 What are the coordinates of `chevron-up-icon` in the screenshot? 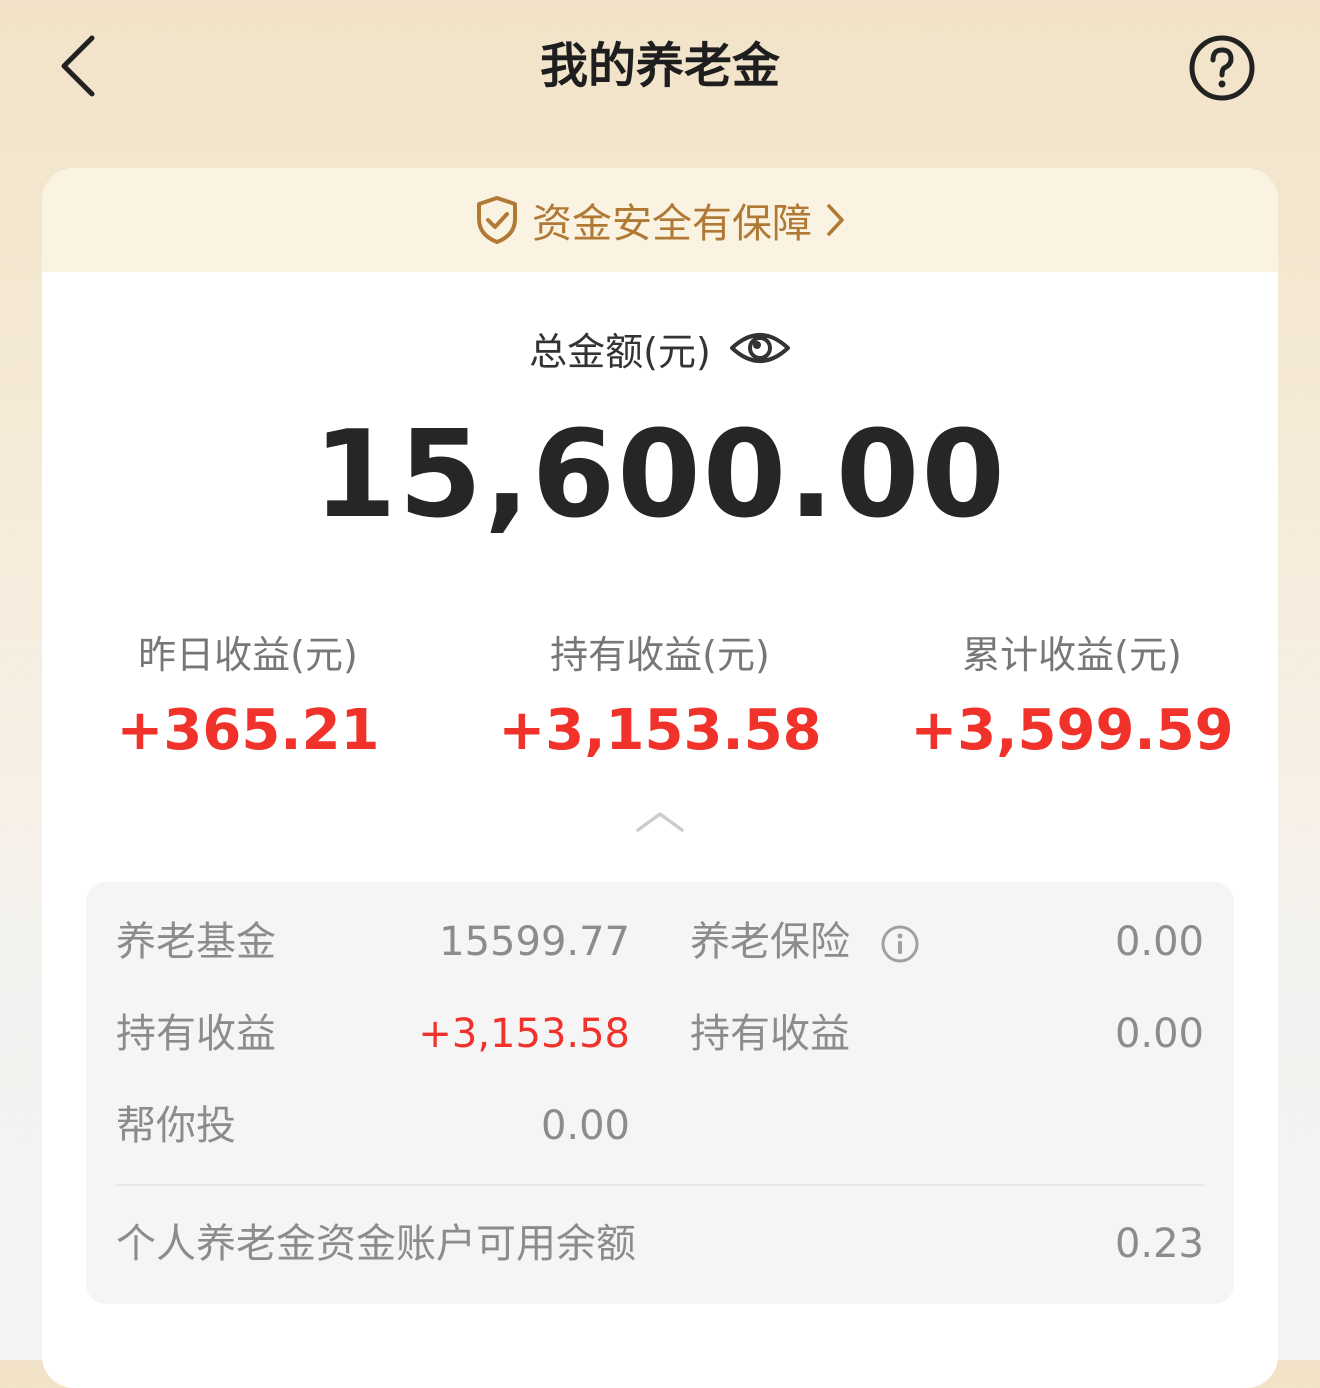 It's located at (660, 822).